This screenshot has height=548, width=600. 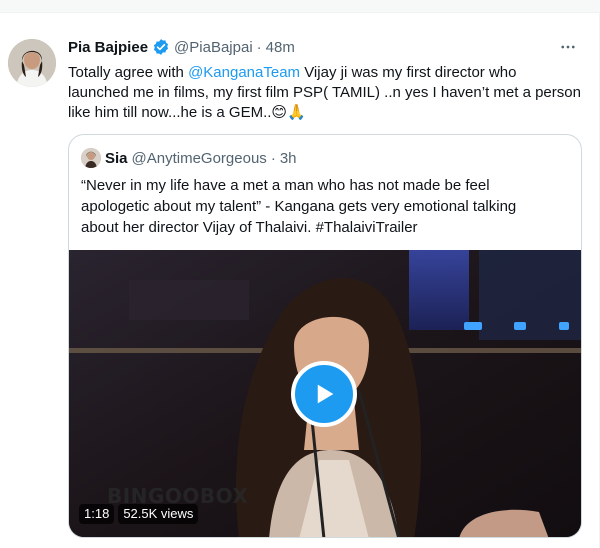 I want to click on tweet-timestamp: 48m, so click(x=280, y=47).